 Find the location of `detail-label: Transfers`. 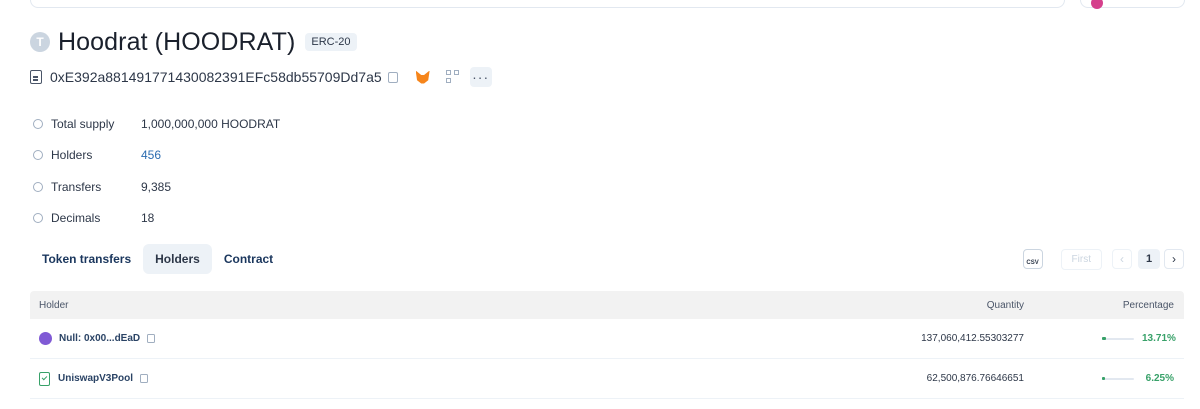

detail-label: Transfers is located at coordinates (76, 186).